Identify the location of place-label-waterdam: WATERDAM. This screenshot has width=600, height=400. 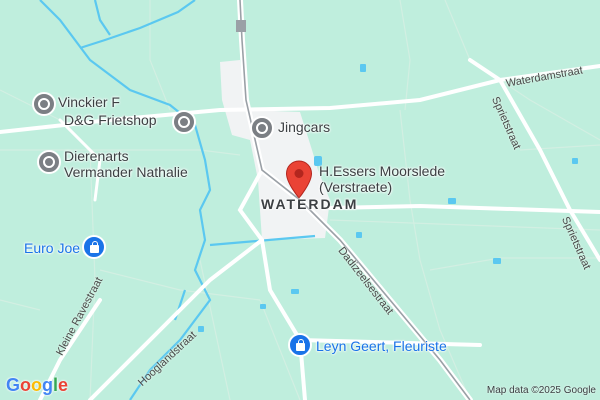
(310, 204).